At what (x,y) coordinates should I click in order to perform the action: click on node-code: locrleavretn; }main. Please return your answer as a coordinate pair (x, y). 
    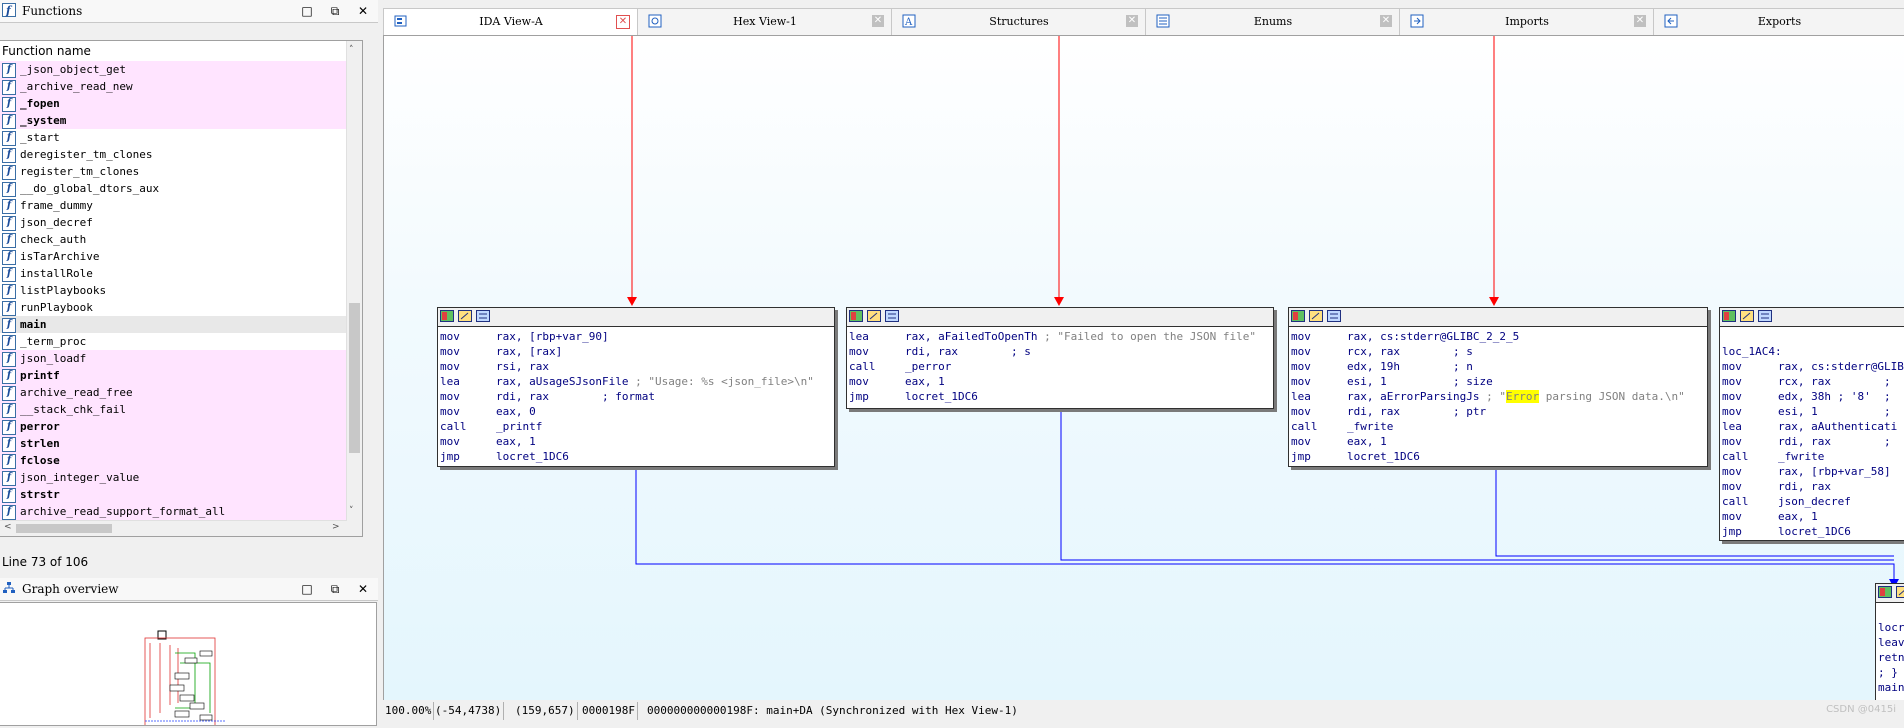
    Looking at the image, I should click on (1890, 650).